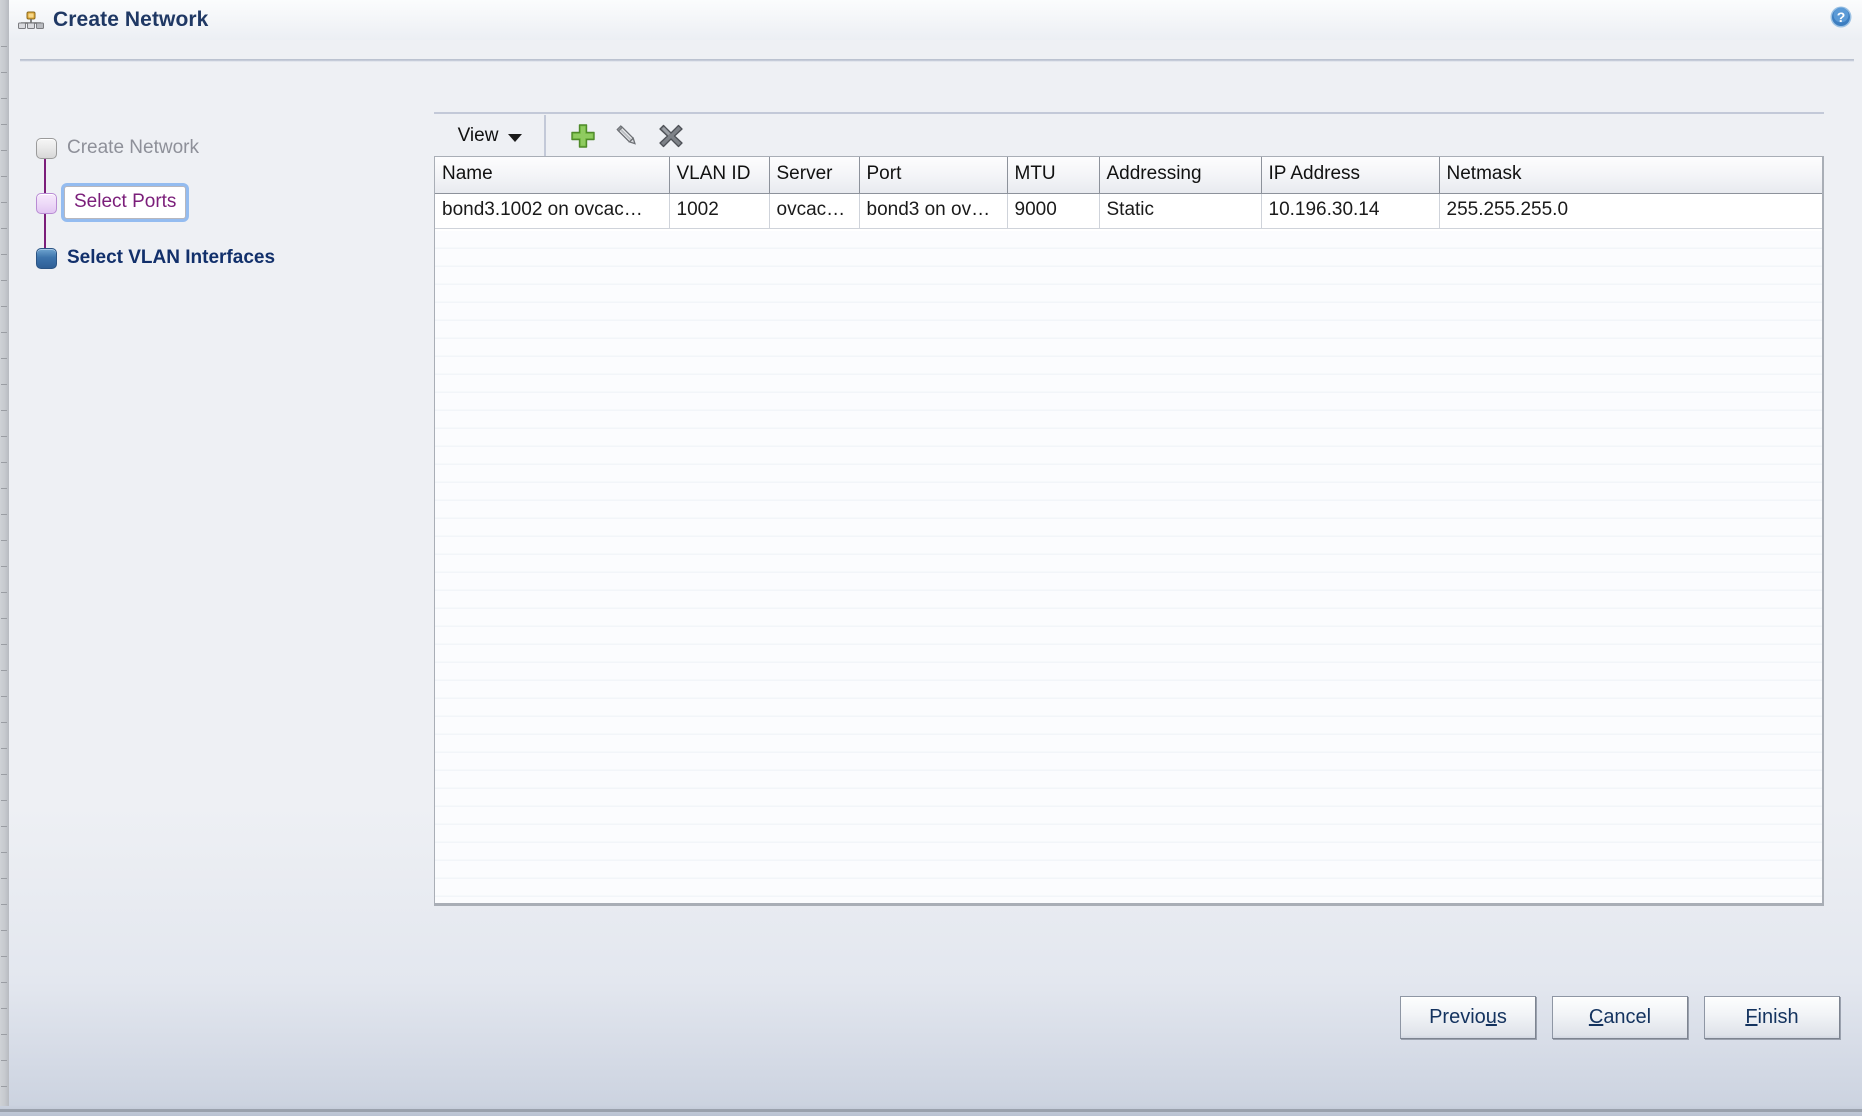  What do you see at coordinates (478, 135) in the screenshot?
I see `view-menu-label: View` at bounding box center [478, 135].